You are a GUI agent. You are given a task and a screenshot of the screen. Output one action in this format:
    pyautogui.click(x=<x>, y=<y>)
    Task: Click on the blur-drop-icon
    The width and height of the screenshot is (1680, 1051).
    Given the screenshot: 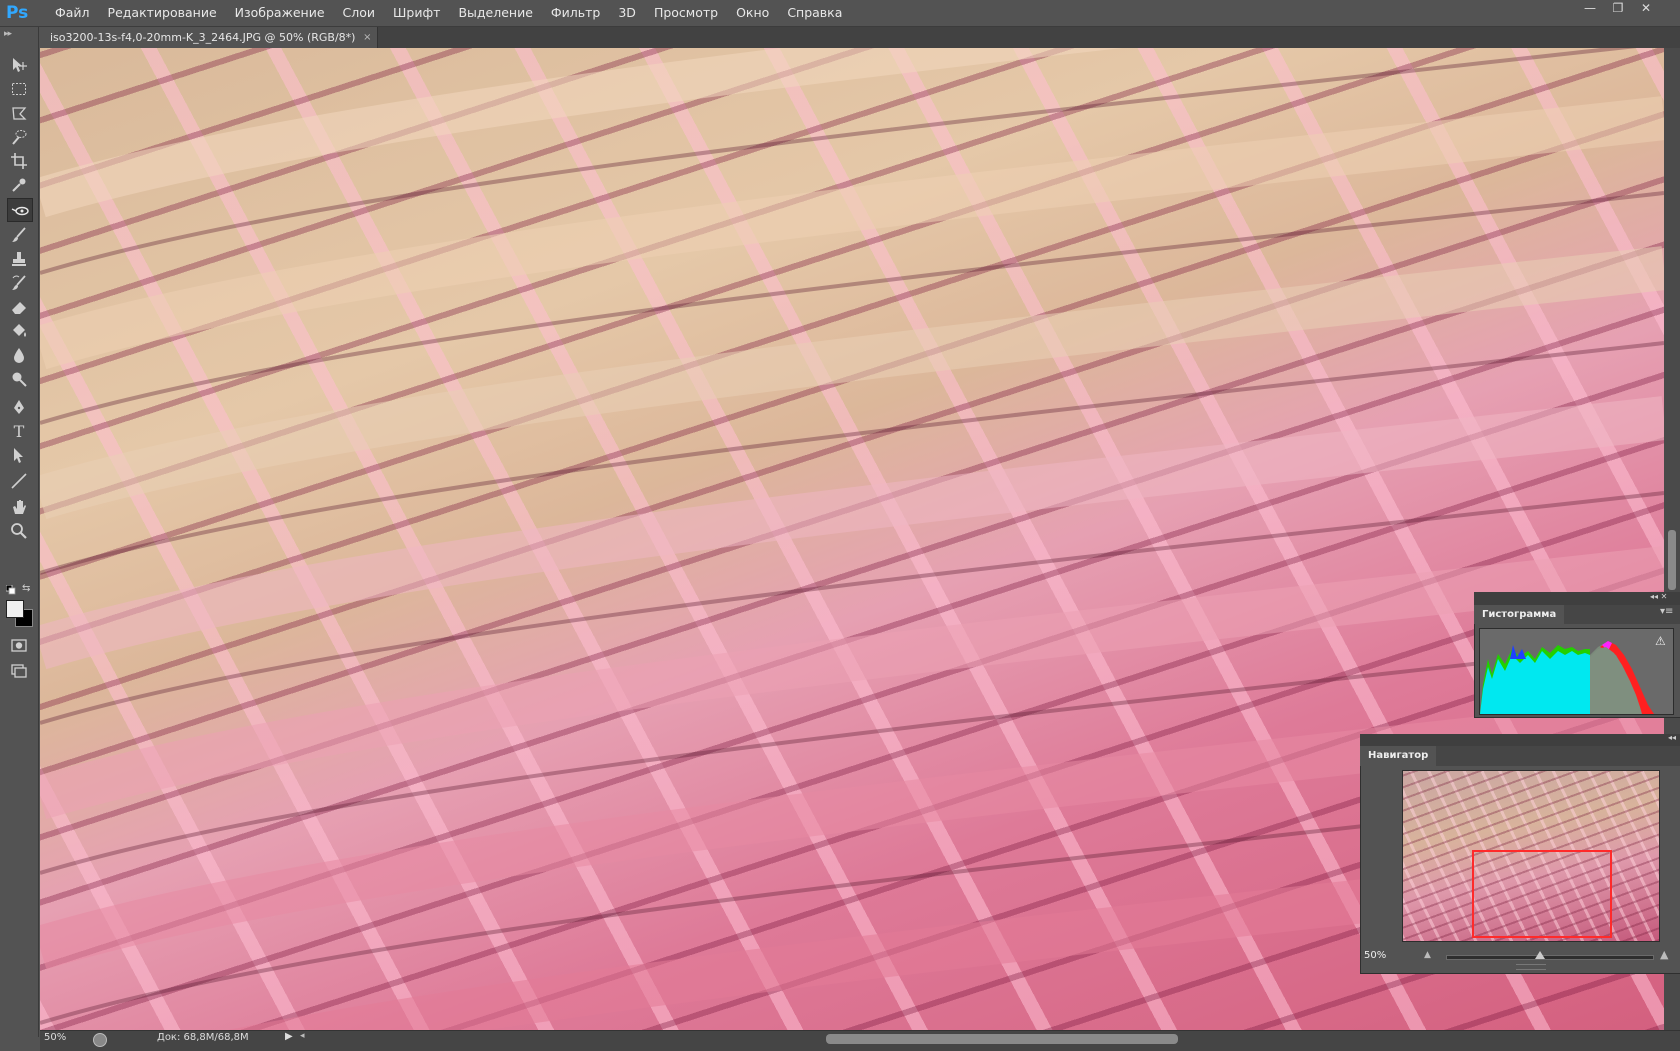 What is the action you would take?
    pyautogui.click(x=19, y=355)
    